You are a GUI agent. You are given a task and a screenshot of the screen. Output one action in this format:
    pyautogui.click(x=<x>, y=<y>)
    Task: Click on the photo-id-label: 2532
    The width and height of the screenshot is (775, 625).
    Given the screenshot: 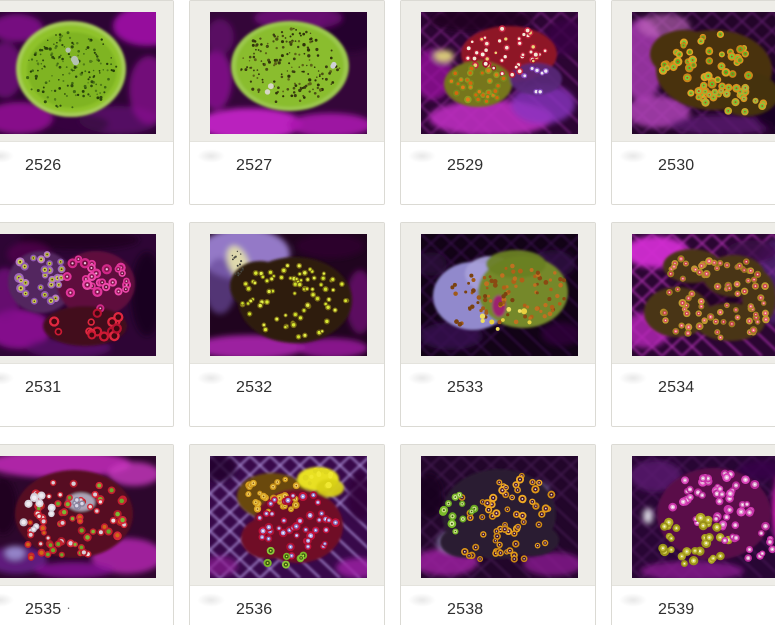 What is the action you would take?
    pyautogui.click(x=254, y=387)
    